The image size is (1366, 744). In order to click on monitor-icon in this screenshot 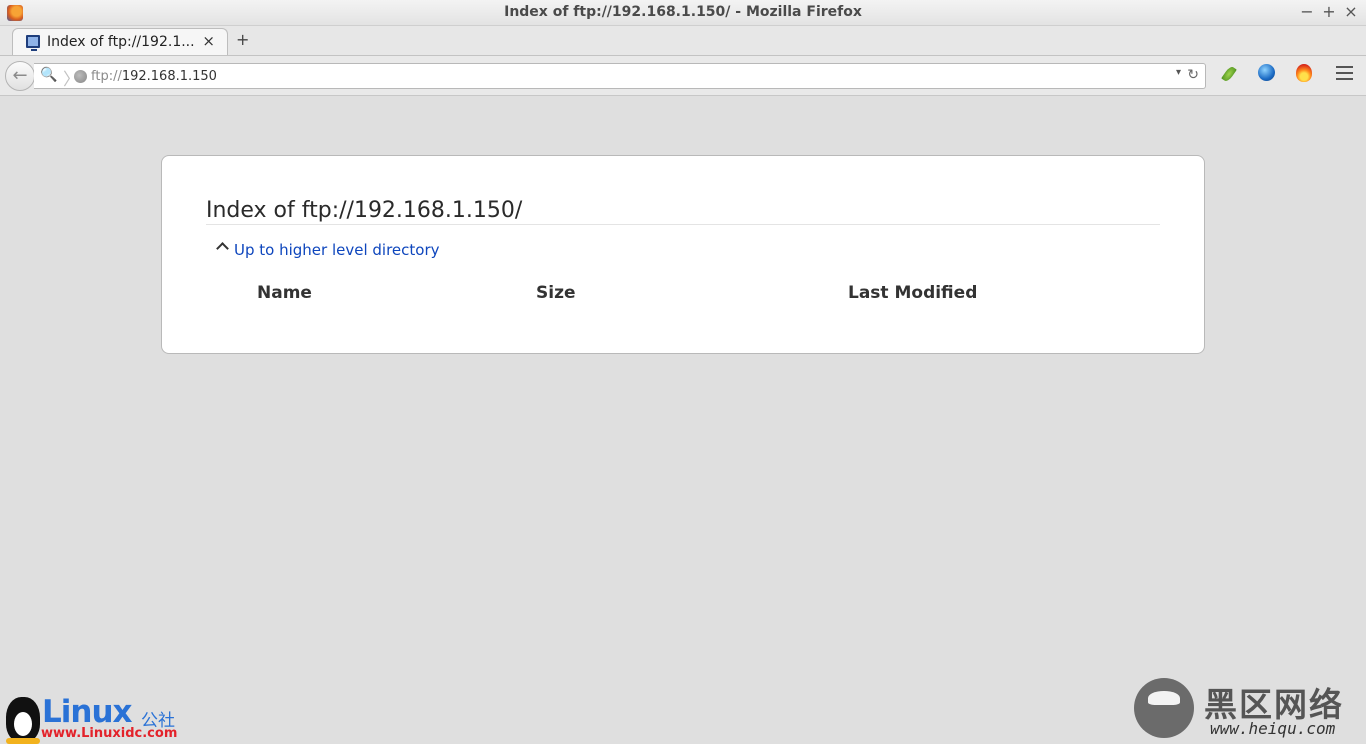, I will do `click(33, 43)`.